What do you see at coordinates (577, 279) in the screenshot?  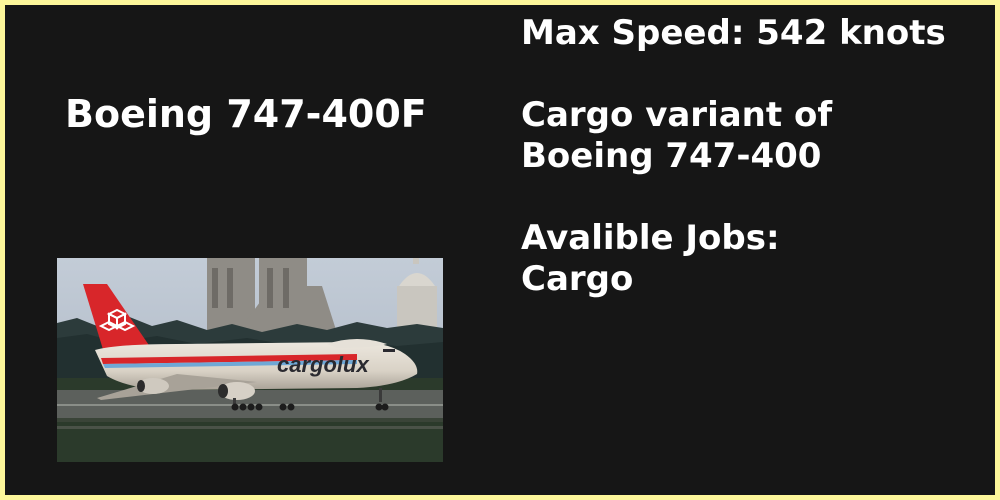 I see `jobs-value: Cargo` at bounding box center [577, 279].